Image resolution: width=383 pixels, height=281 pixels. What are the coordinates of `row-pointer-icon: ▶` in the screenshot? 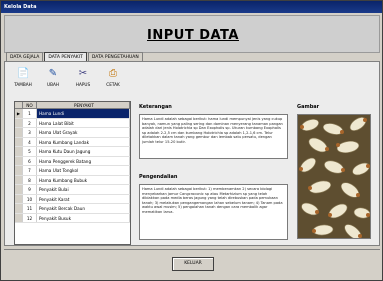 It's located at (19, 113).